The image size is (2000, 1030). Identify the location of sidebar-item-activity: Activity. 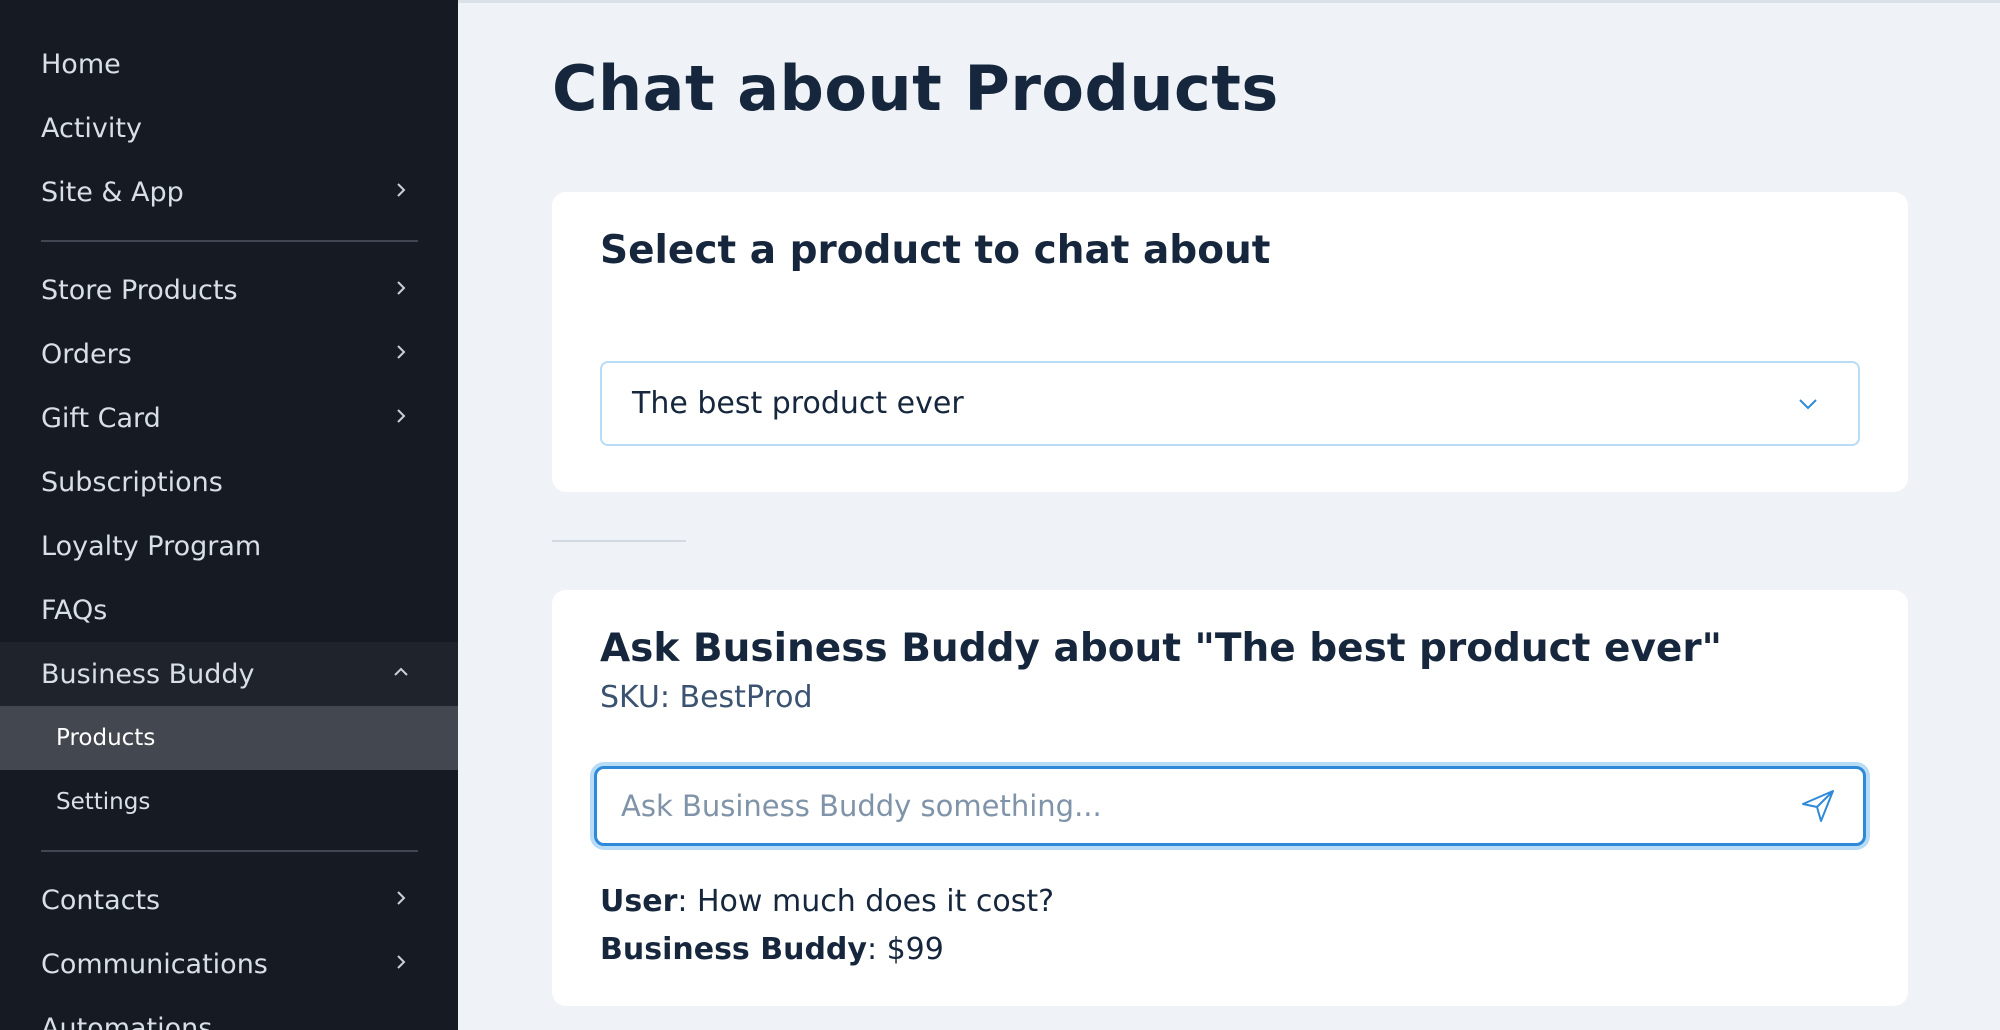
(229, 128).